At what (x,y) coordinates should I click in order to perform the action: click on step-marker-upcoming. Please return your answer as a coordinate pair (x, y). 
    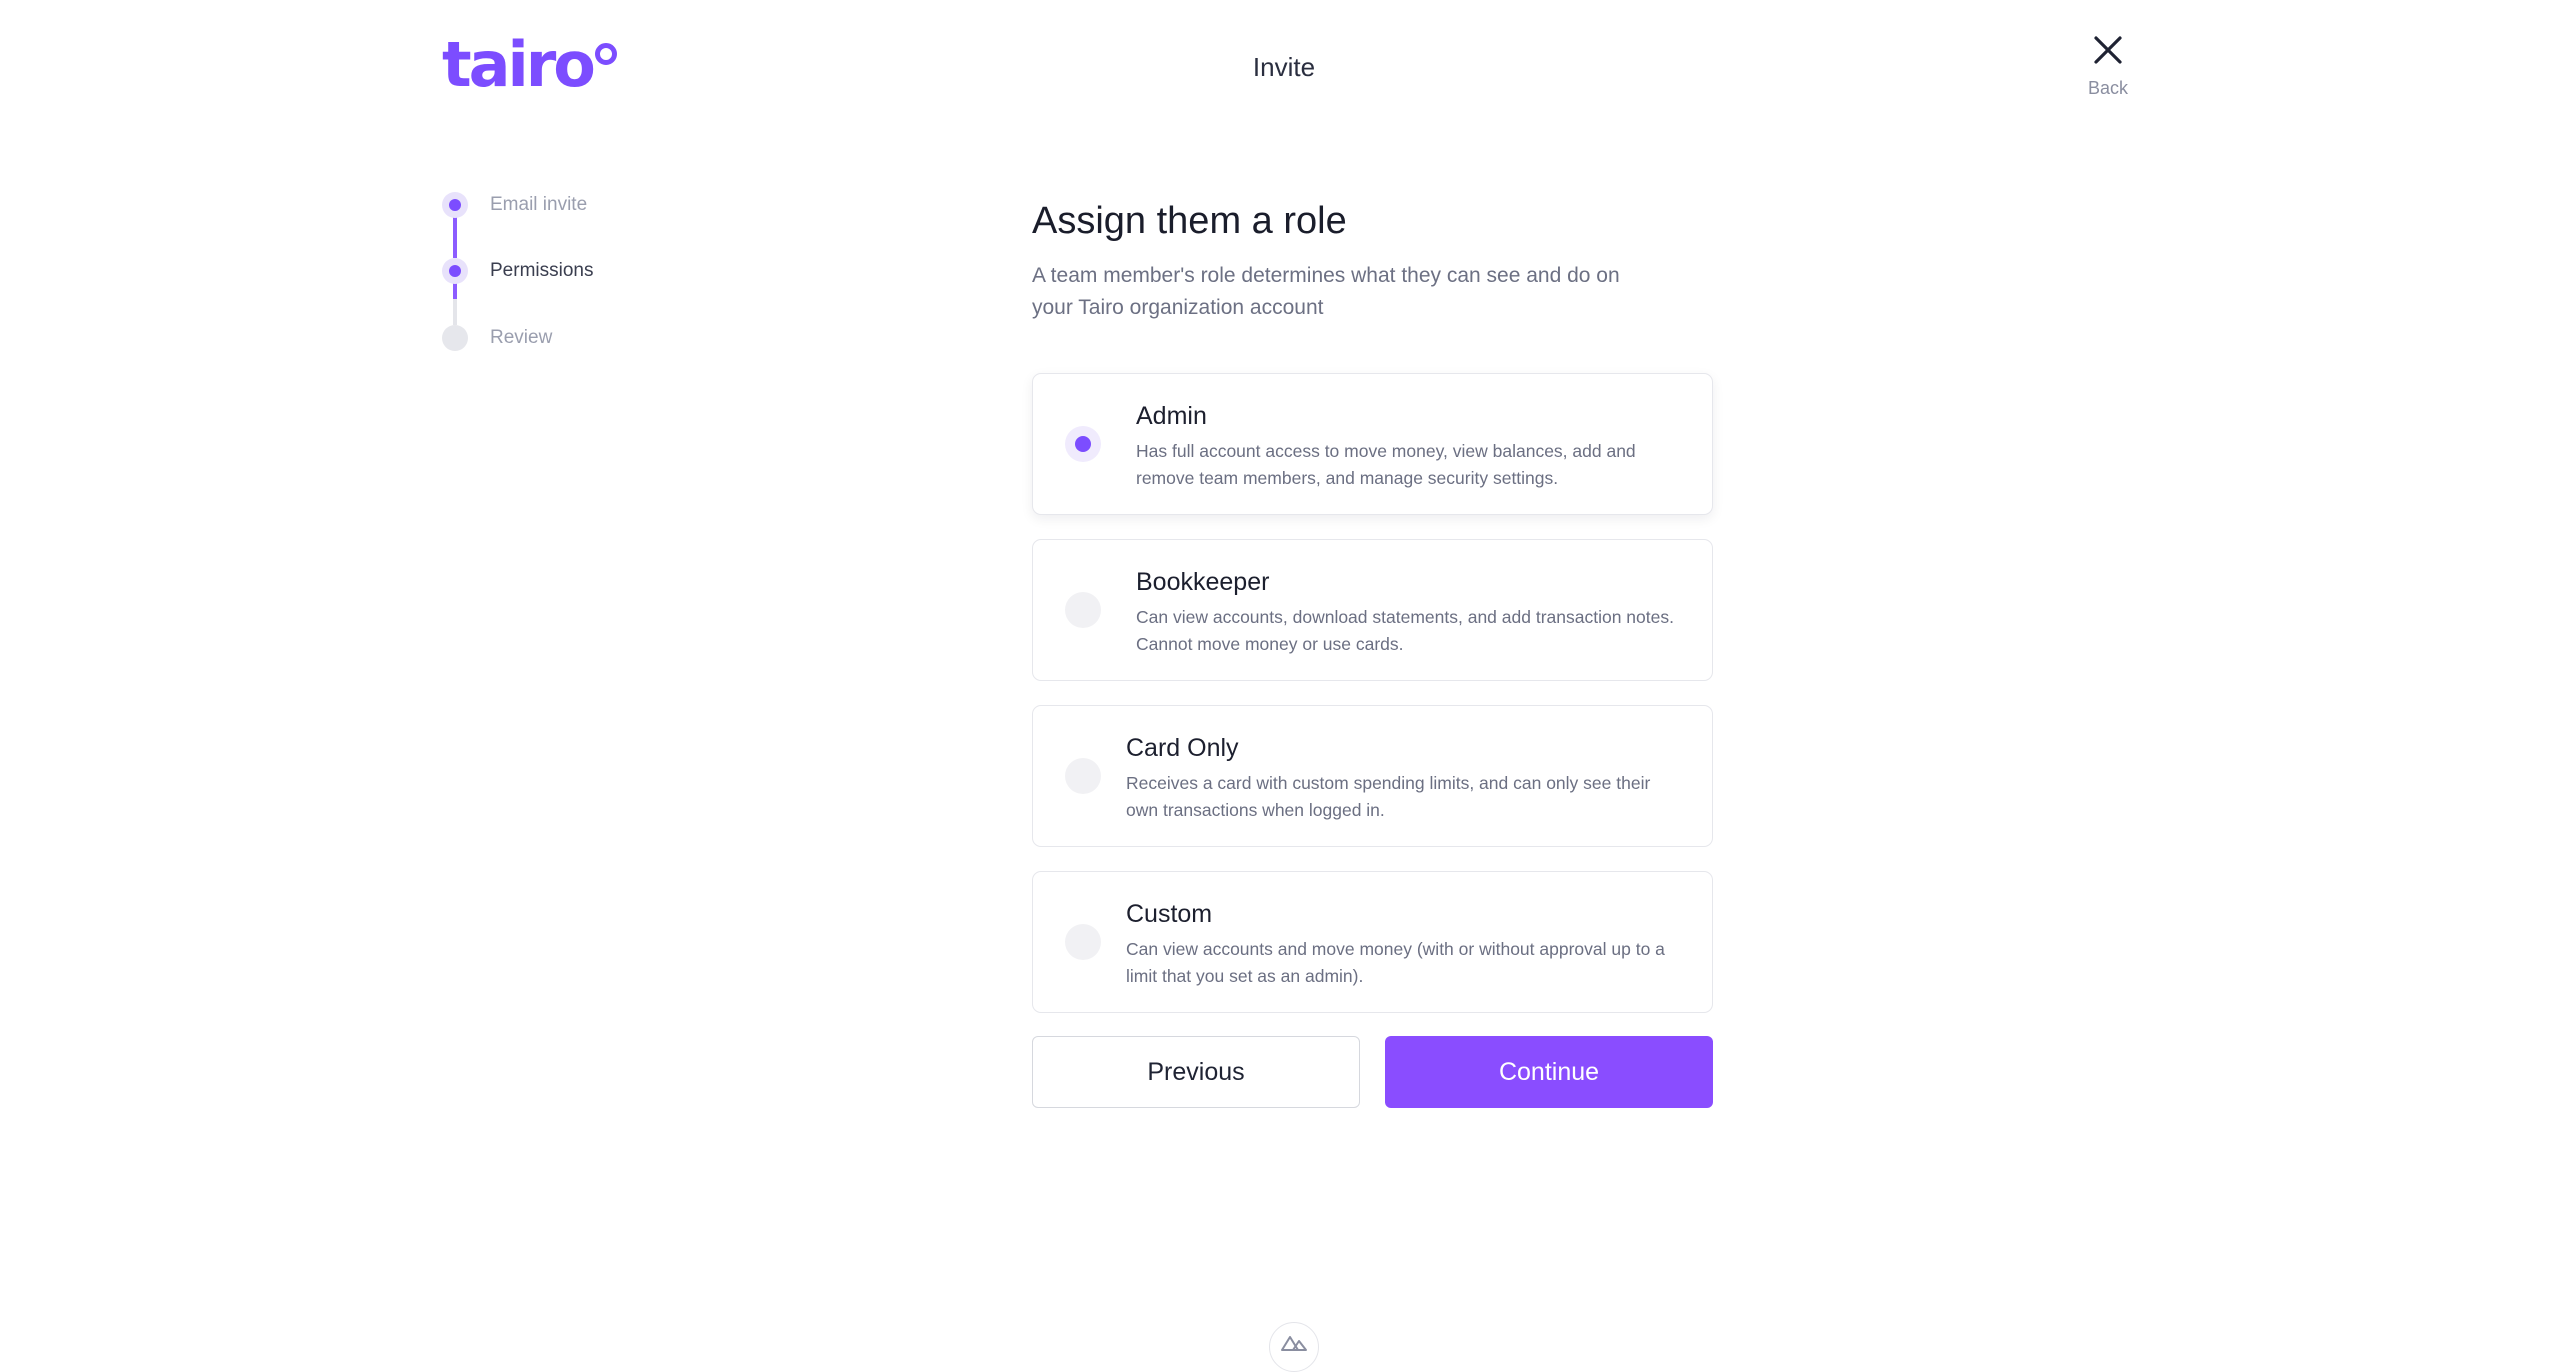
    Looking at the image, I should click on (455, 338).